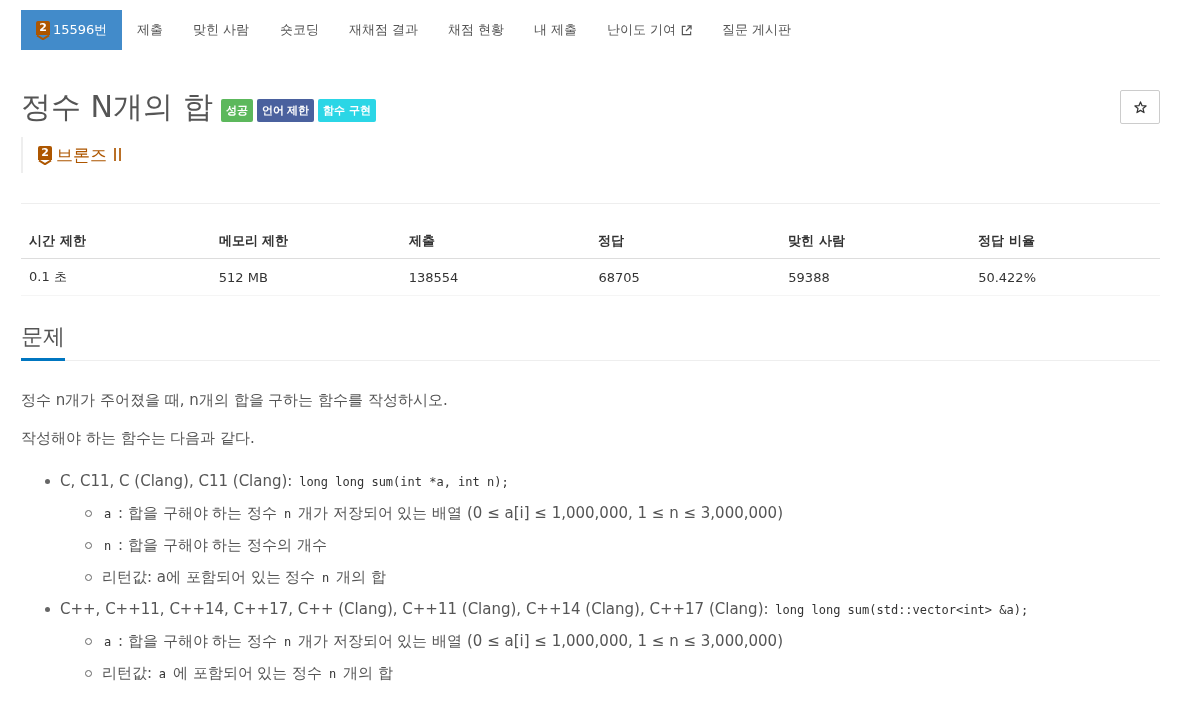  What do you see at coordinates (43, 341) in the screenshot?
I see `section-heading: 문제` at bounding box center [43, 341].